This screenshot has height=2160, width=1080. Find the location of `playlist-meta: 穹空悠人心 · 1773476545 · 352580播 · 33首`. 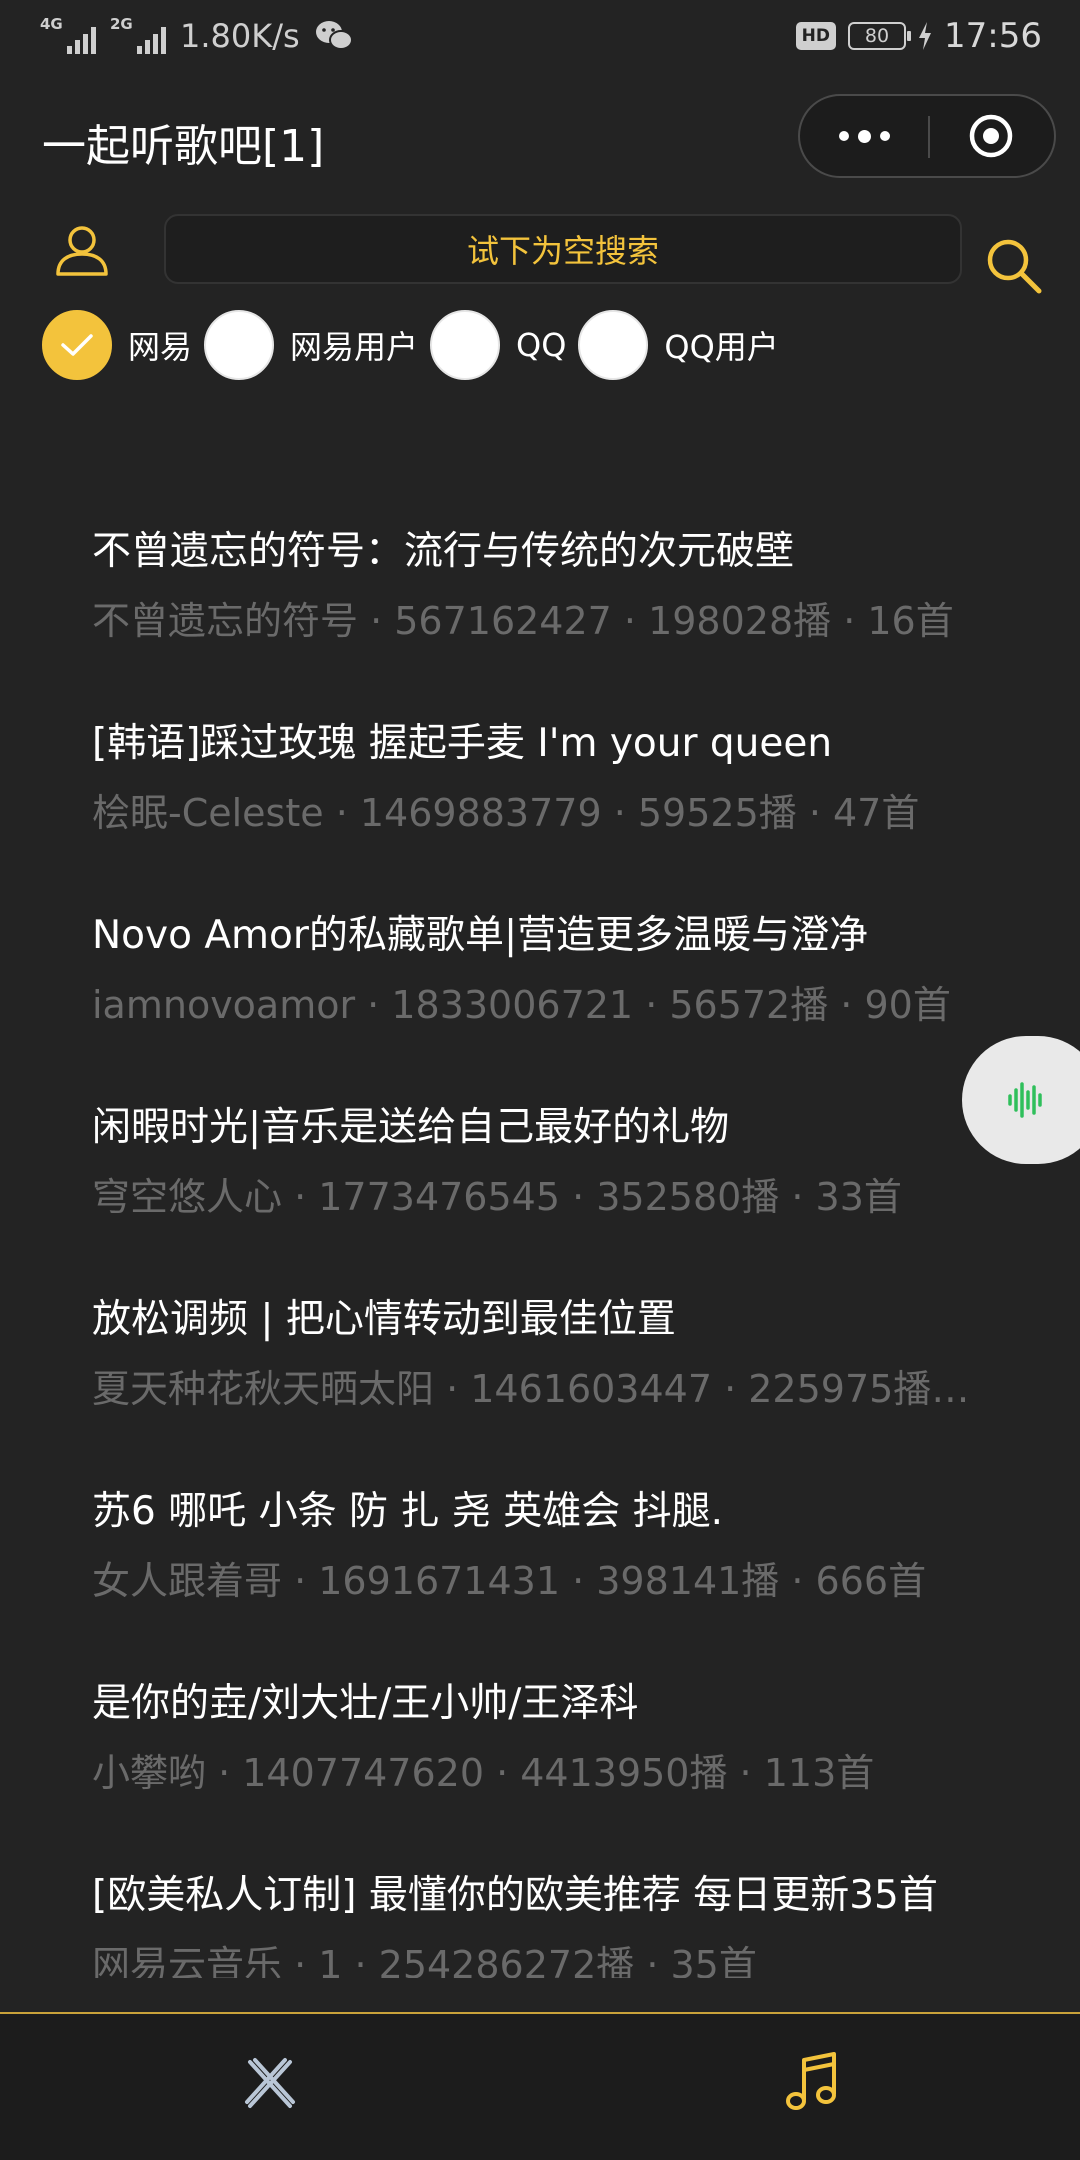

playlist-meta: 穹空悠人心 · 1773476545 · 352580播 · 33首 is located at coordinates (497, 1197).